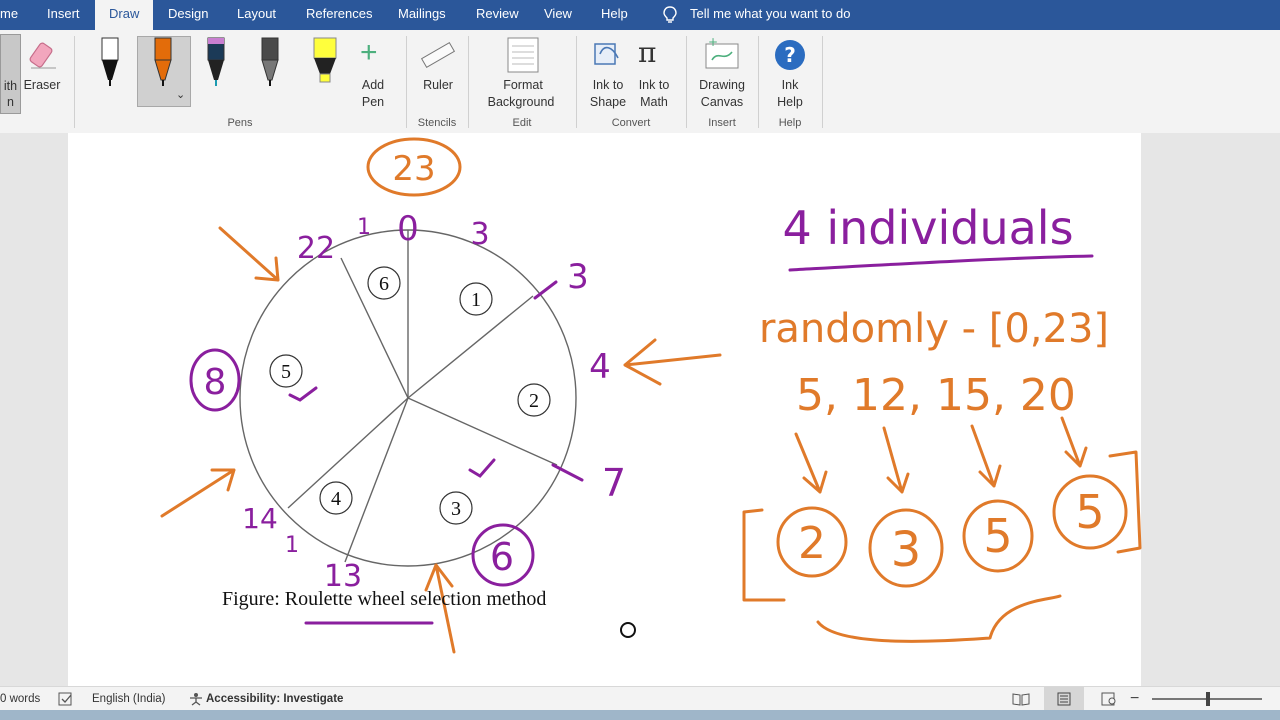 This screenshot has width=1280, height=720. I want to click on wheel-slot-6: 6, so click(384, 284).